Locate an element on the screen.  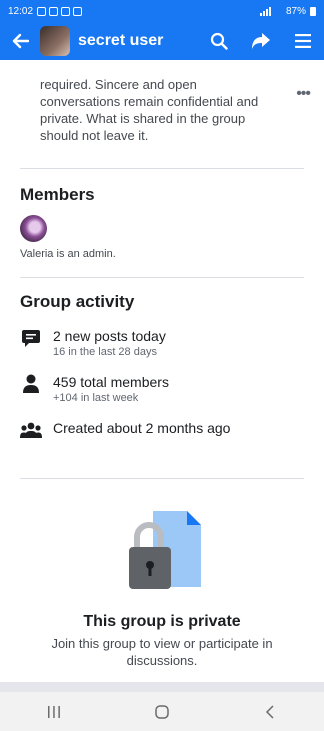
activity-heading: Group activity is located at coordinates (77, 301).